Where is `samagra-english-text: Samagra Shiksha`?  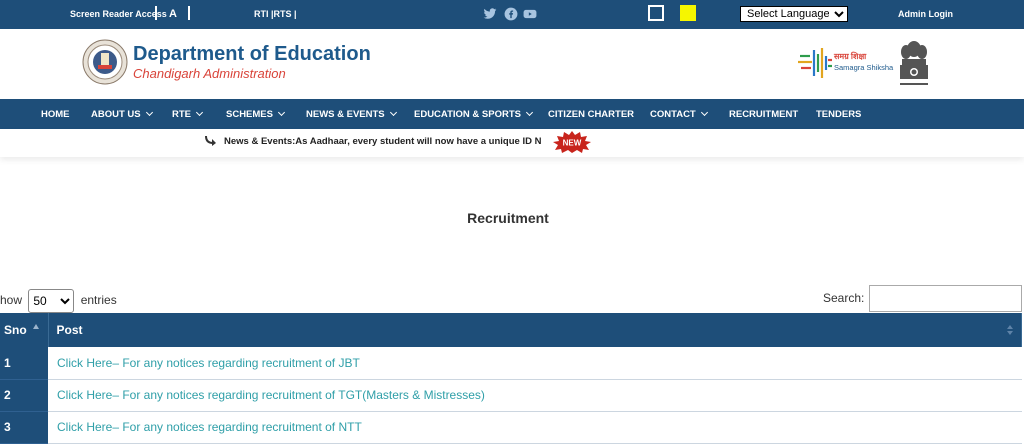
samagra-english-text: Samagra Shiksha is located at coordinates (864, 67).